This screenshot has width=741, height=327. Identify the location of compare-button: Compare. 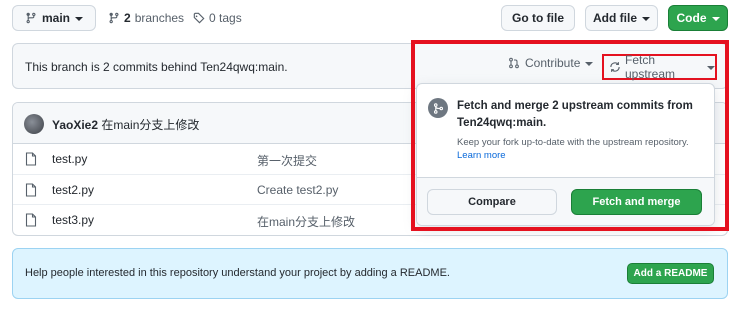
(492, 202).